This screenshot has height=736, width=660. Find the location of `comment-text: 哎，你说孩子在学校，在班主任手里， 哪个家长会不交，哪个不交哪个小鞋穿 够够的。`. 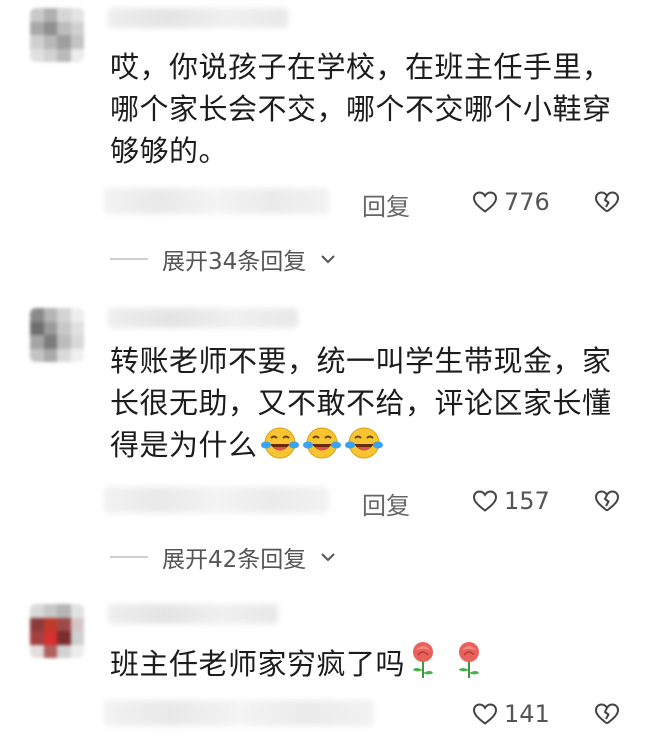

comment-text: 哎，你说孩子在学校，在班主任手里， 哪个家长会不交，哪个不交哪个小鞋穿 够够的。 is located at coordinates (361, 109).